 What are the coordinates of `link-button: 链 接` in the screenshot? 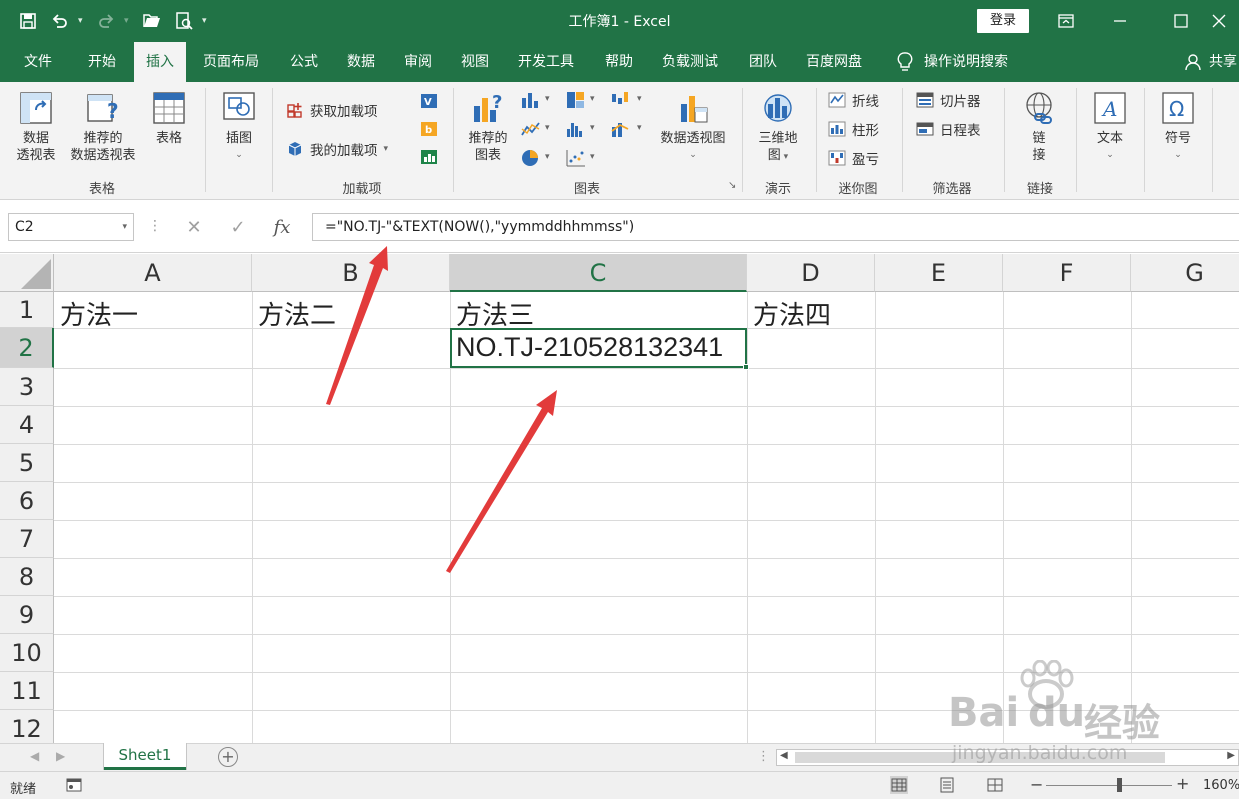 It's located at (1039, 127).